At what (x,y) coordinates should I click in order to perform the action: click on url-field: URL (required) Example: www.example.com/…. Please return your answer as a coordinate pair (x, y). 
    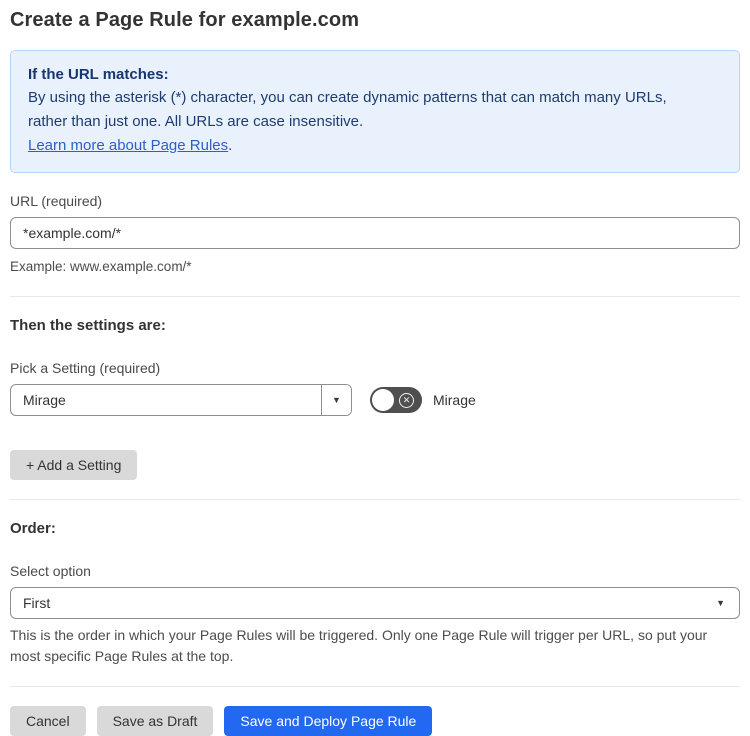
    Looking at the image, I should click on (375, 235).